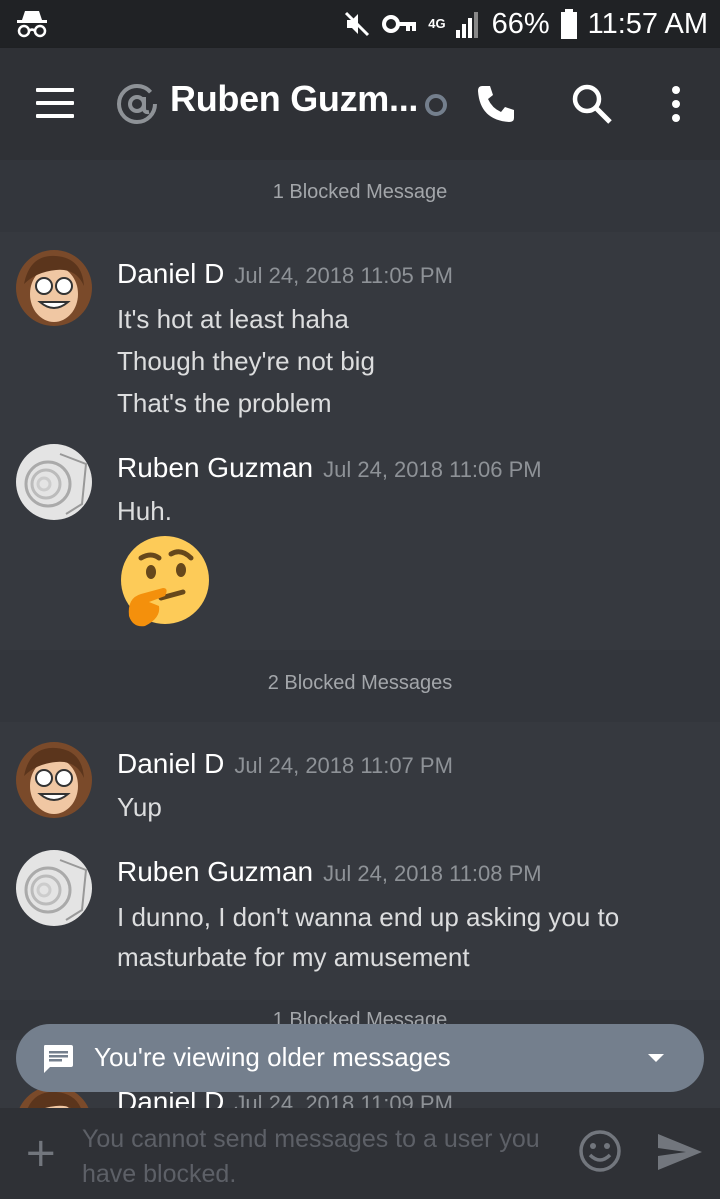 This screenshot has height=1199, width=720. Describe the element at coordinates (144, 511) in the screenshot. I see `message-text: Huh.` at that location.